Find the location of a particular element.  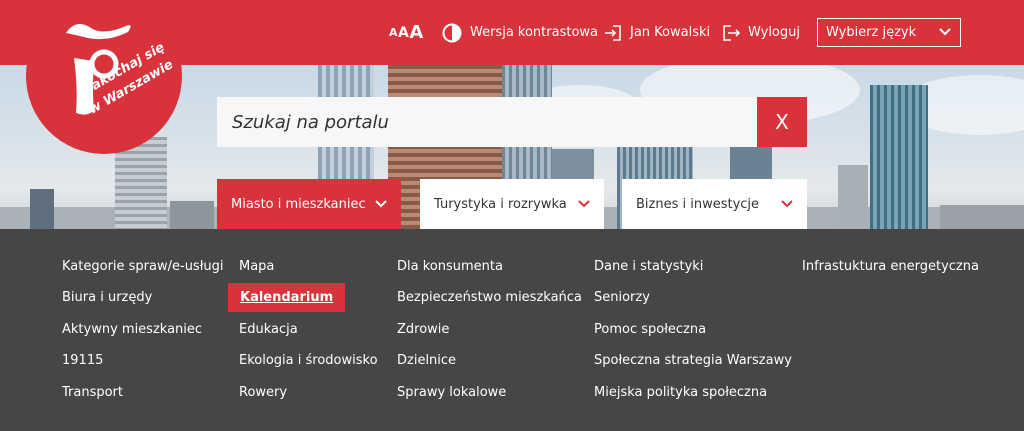

menu-item: Zdrowie is located at coordinates (423, 329).